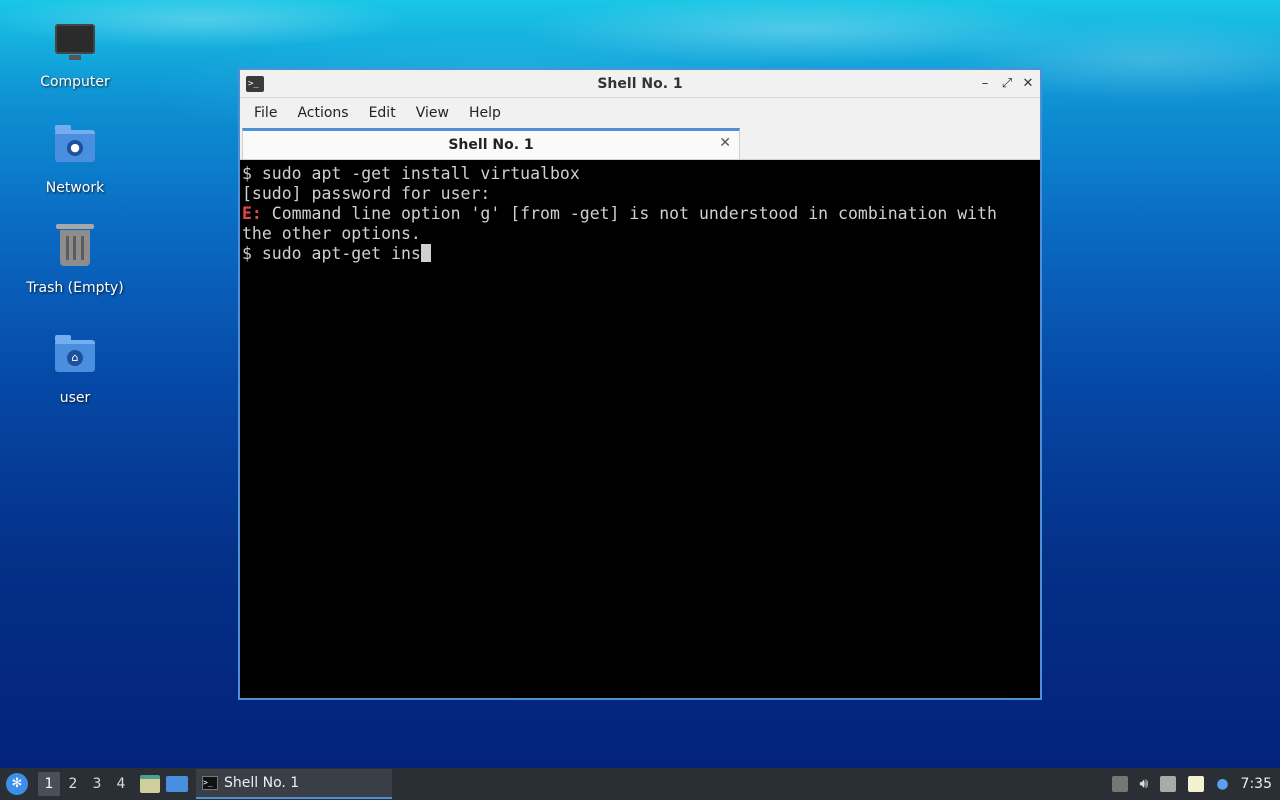 The height and width of the screenshot is (800, 1280). What do you see at coordinates (1028, 84) in the screenshot?
I see `close-icon: ✕` at bounding box center [1028, 84].